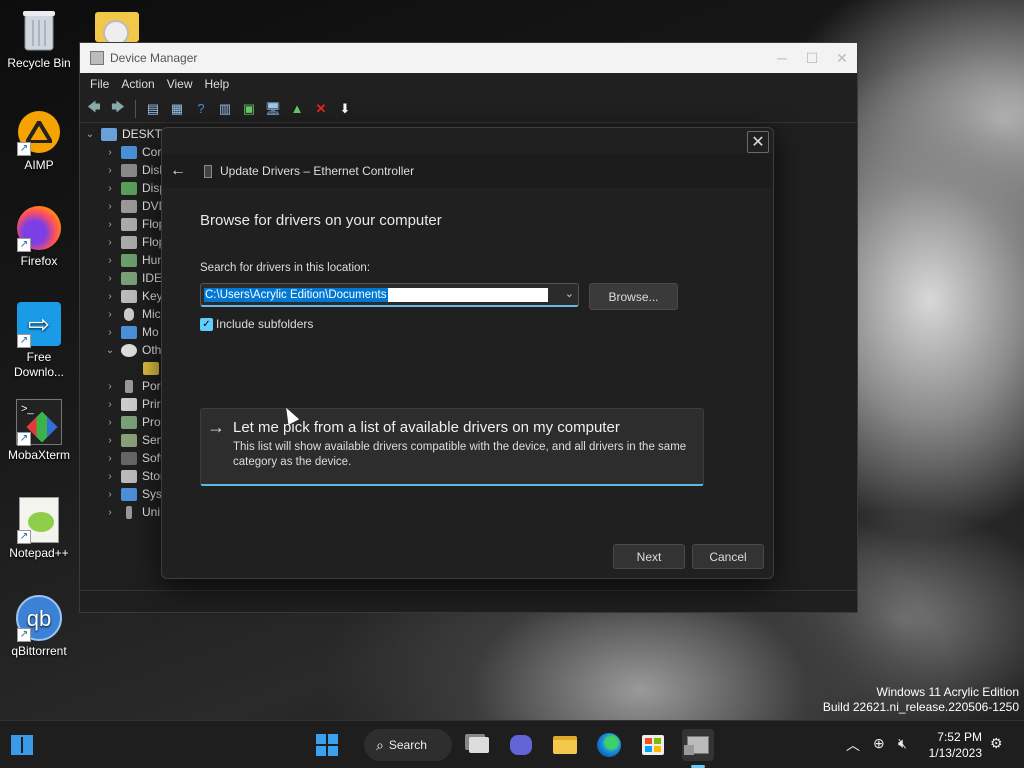 This screenshot has height=768, width=1024. I want to click on tree-item: › DVD, so click(135, 206).